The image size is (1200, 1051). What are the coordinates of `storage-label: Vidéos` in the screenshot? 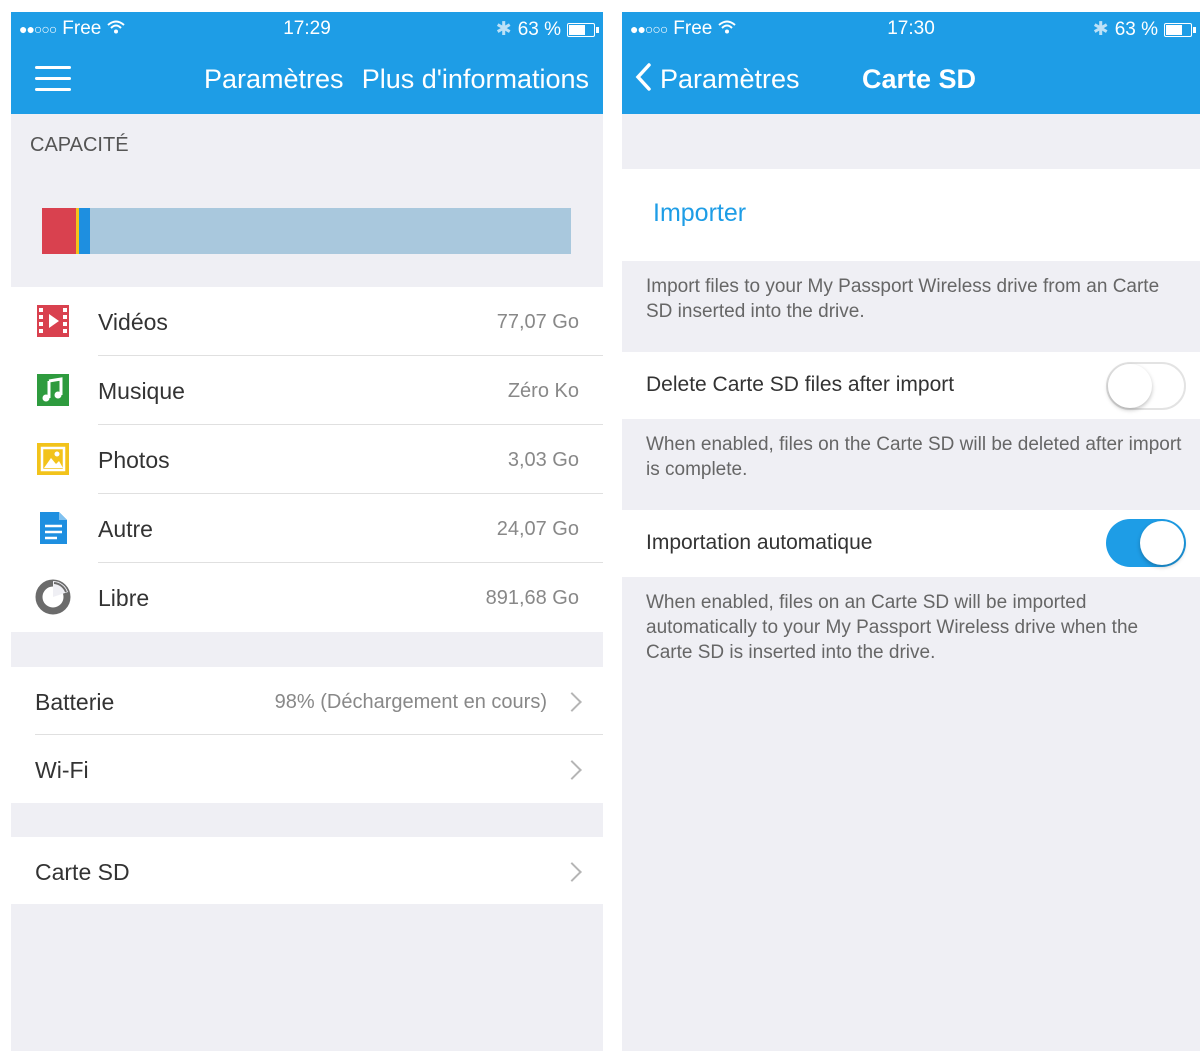 It's located at (133, 322).